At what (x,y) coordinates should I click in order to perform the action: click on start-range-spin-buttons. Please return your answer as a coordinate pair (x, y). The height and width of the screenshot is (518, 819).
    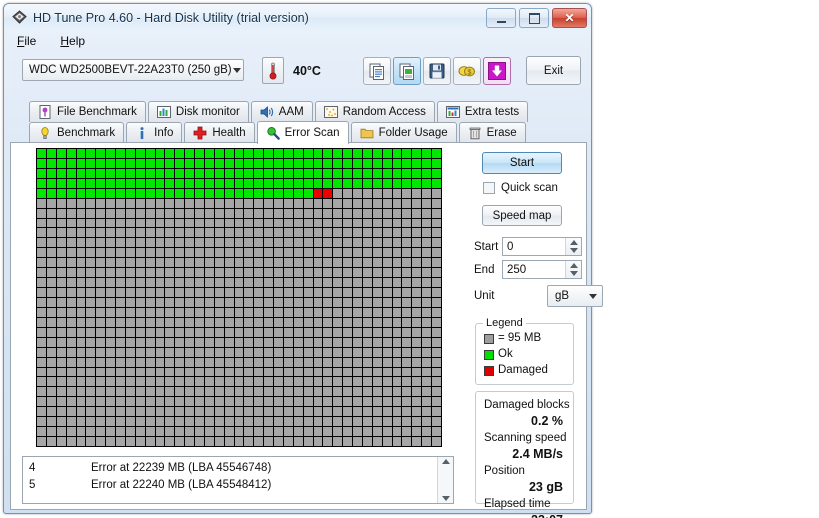
    Looking at the image, I should click on (573, 246).